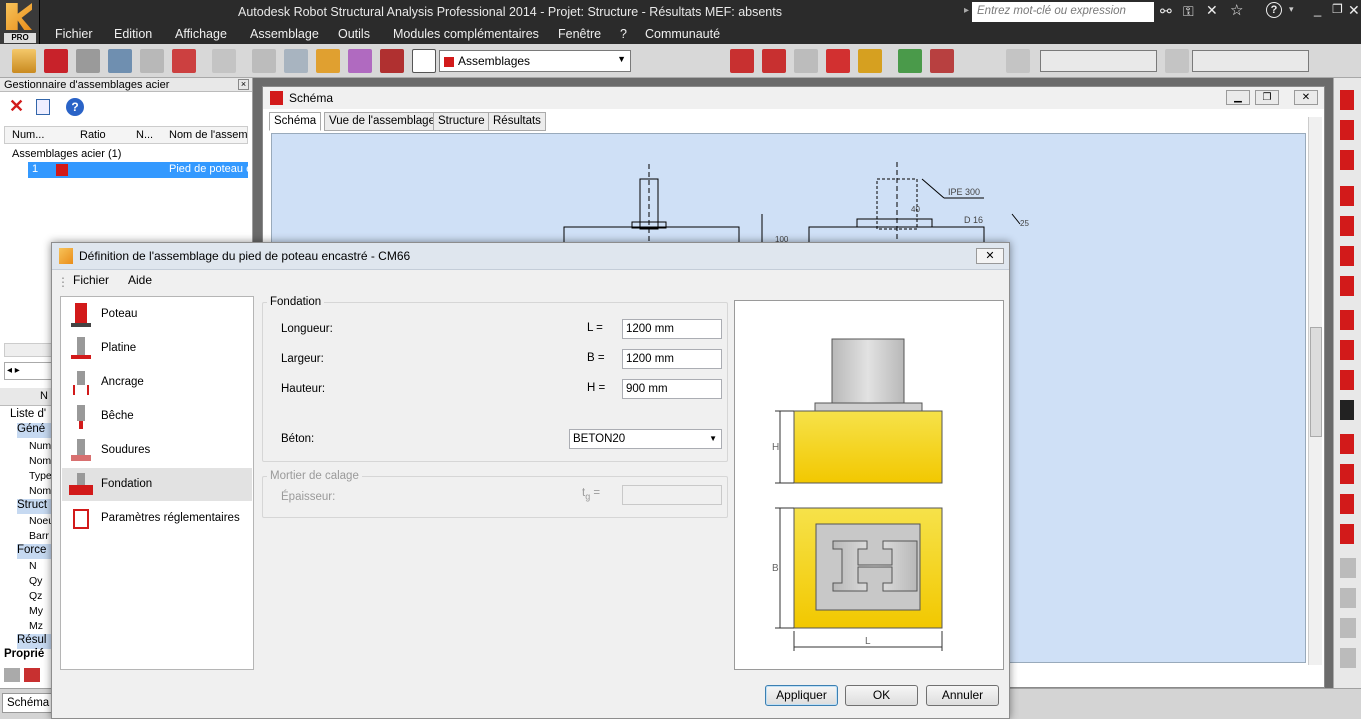 Image resolution: width=1361 pixels, height=719 pixels. Describe the element at coordinates (517, 121) in the screenshot. I see `tab-resultats: Résultats` at that location.